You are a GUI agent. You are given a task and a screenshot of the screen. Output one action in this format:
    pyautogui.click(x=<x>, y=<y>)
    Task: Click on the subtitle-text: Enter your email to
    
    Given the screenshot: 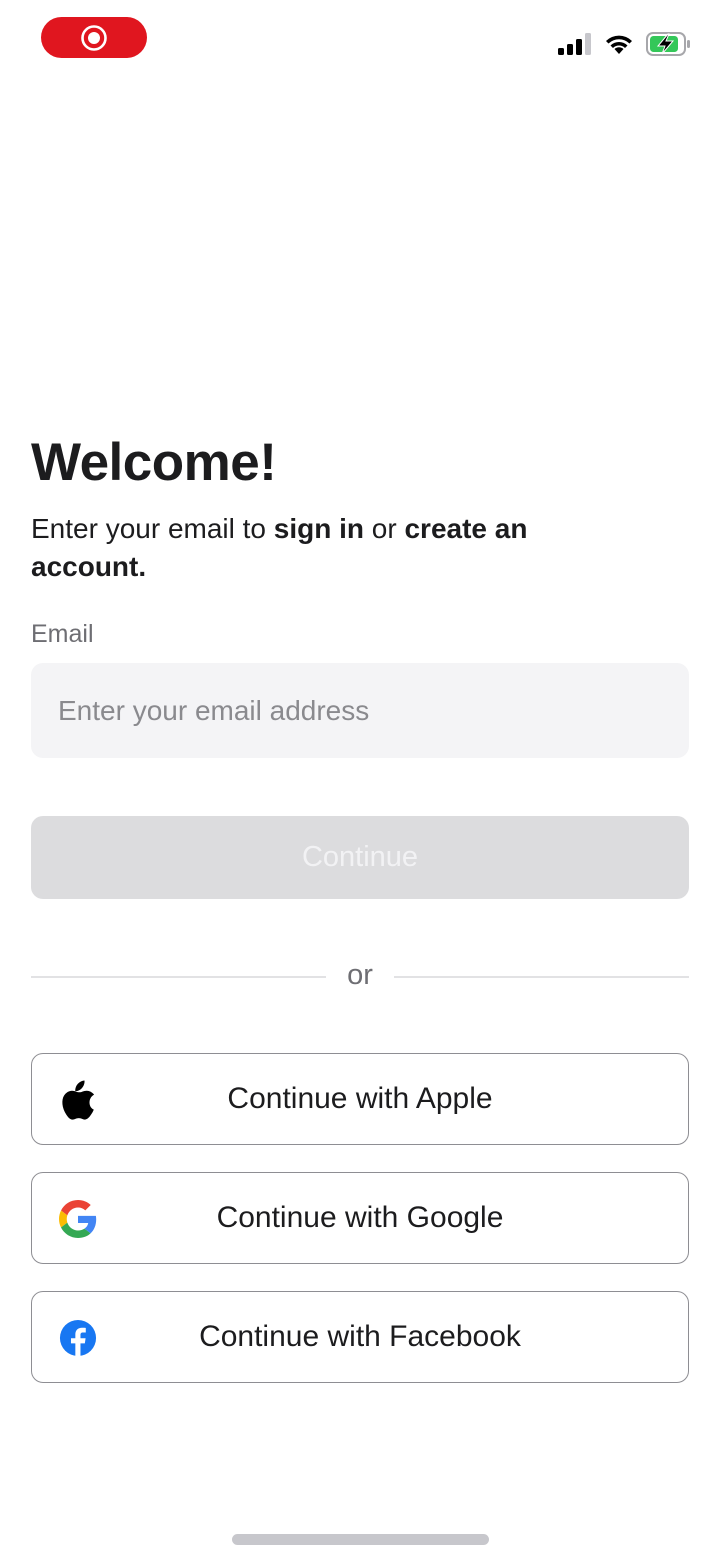 What is the action you would take?
    pyautogui.click(x=152, y=528)
    